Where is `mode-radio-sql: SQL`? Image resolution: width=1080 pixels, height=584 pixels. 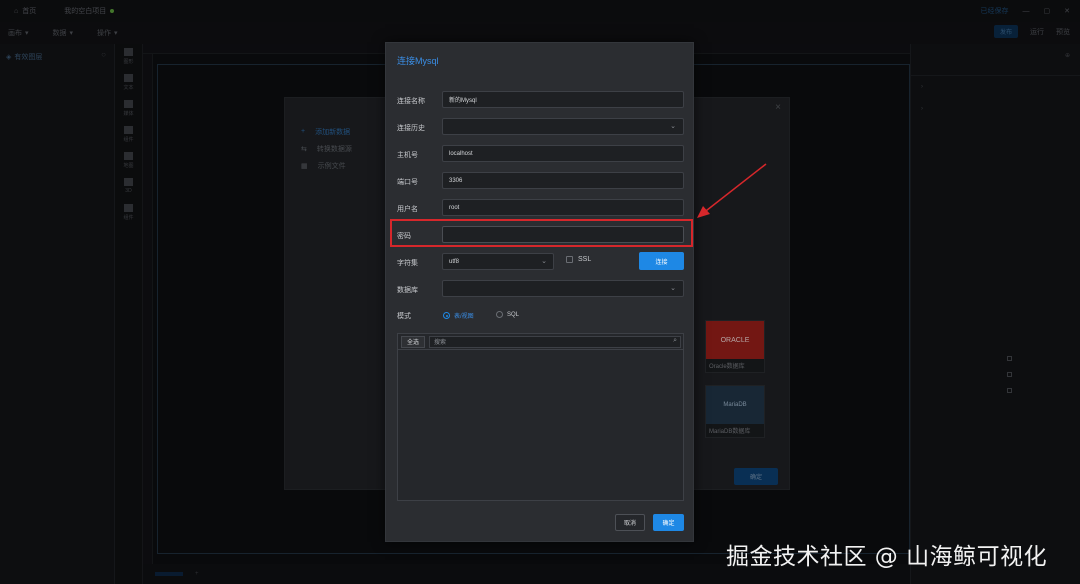
mode-radio-sql: SQL is located at coordinates (507, 314).